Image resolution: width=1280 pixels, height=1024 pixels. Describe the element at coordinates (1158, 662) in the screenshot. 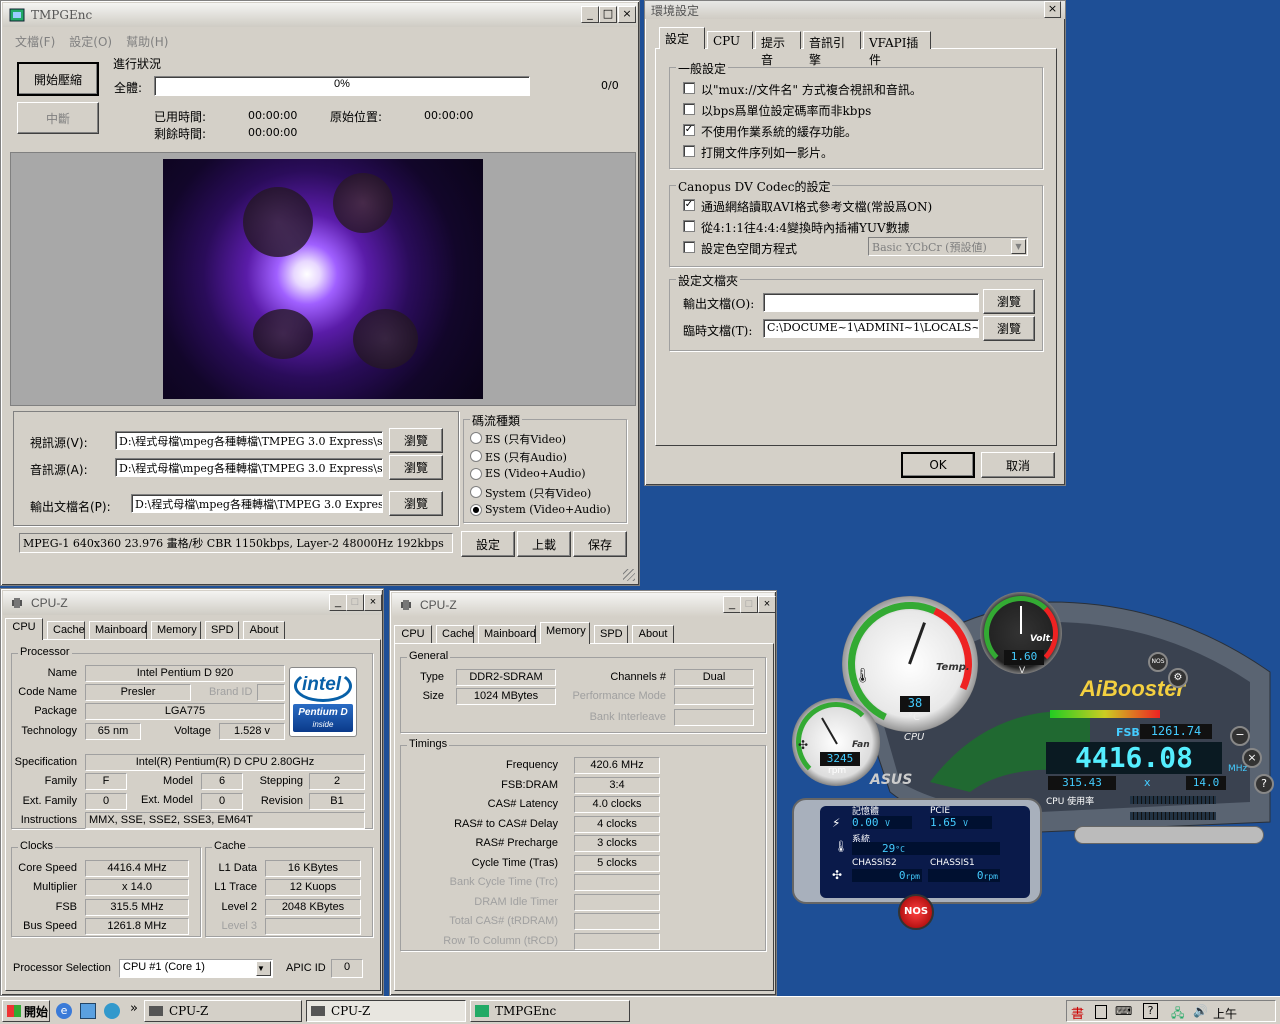

I see `nos-button-small: NOS` at that location.